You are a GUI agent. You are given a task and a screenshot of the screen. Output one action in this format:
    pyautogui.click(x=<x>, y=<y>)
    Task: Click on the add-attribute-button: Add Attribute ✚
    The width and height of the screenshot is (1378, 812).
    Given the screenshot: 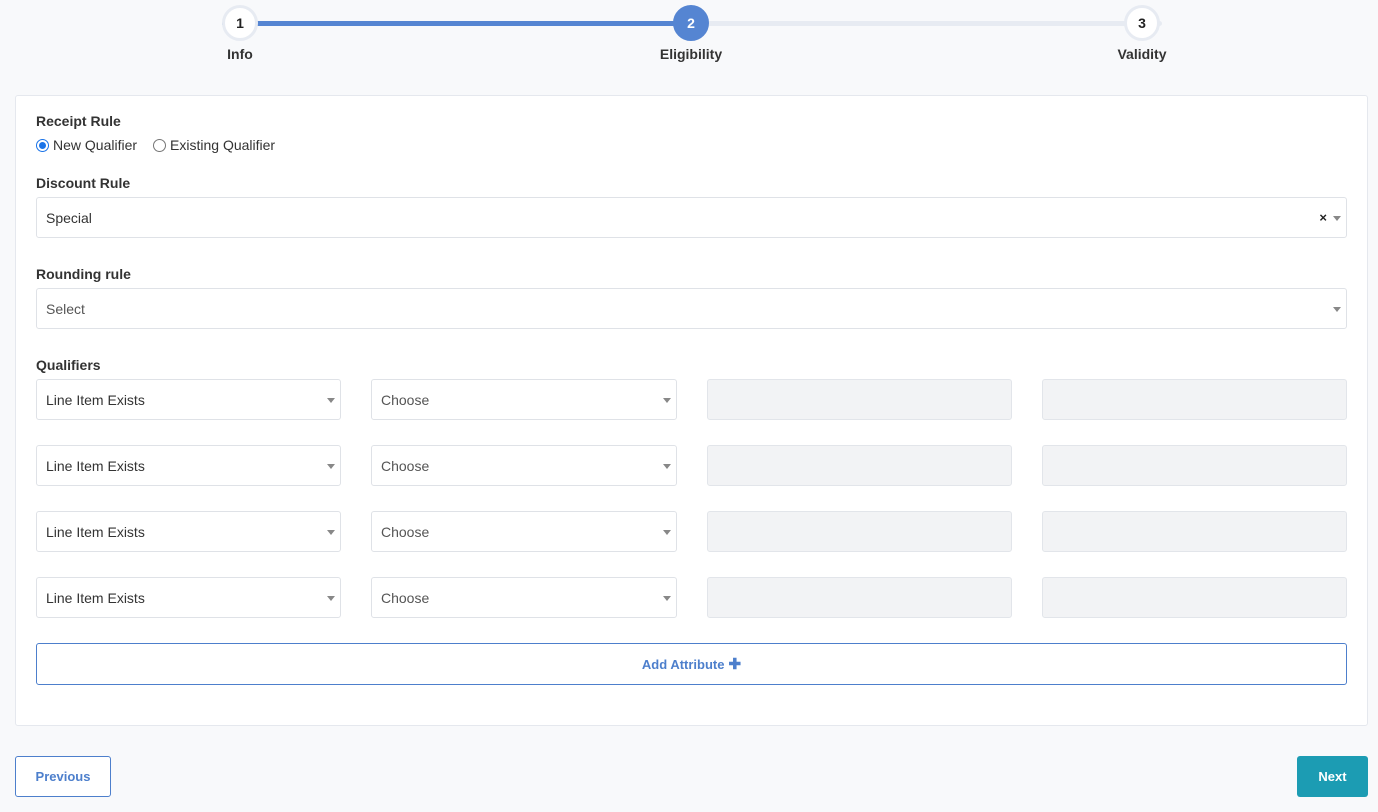 What is the action you would take?
    pyautogui.click(x=691, y=664)
    